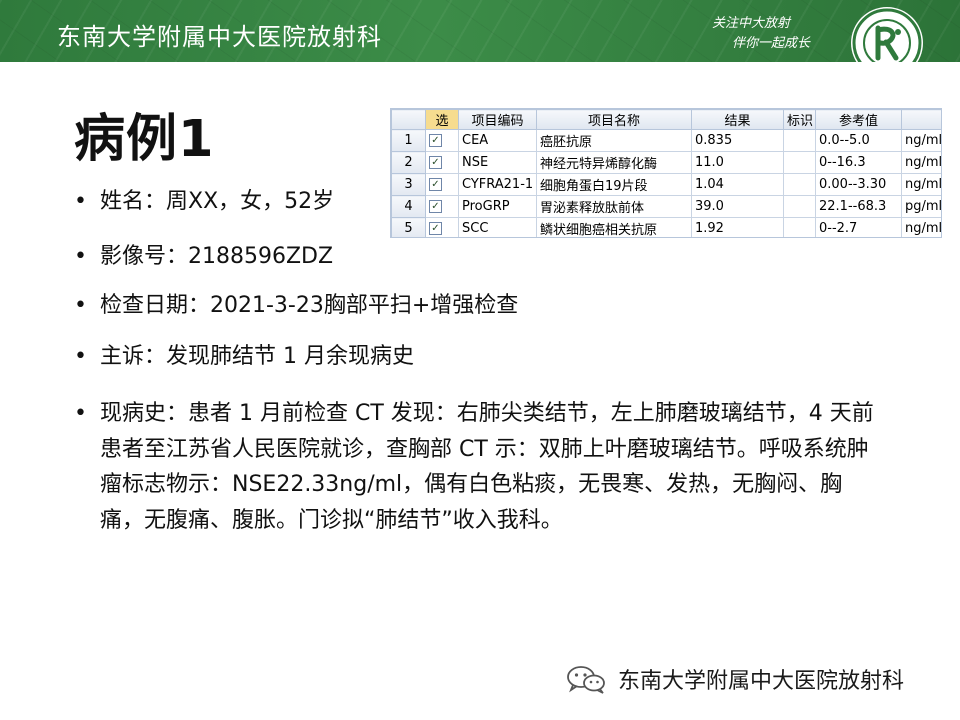  What do you see at coordinates (614, 162) in the screenshot?
I see `cell-name: 神经元特异烯醇化酶` at bounding box center [614, 162].